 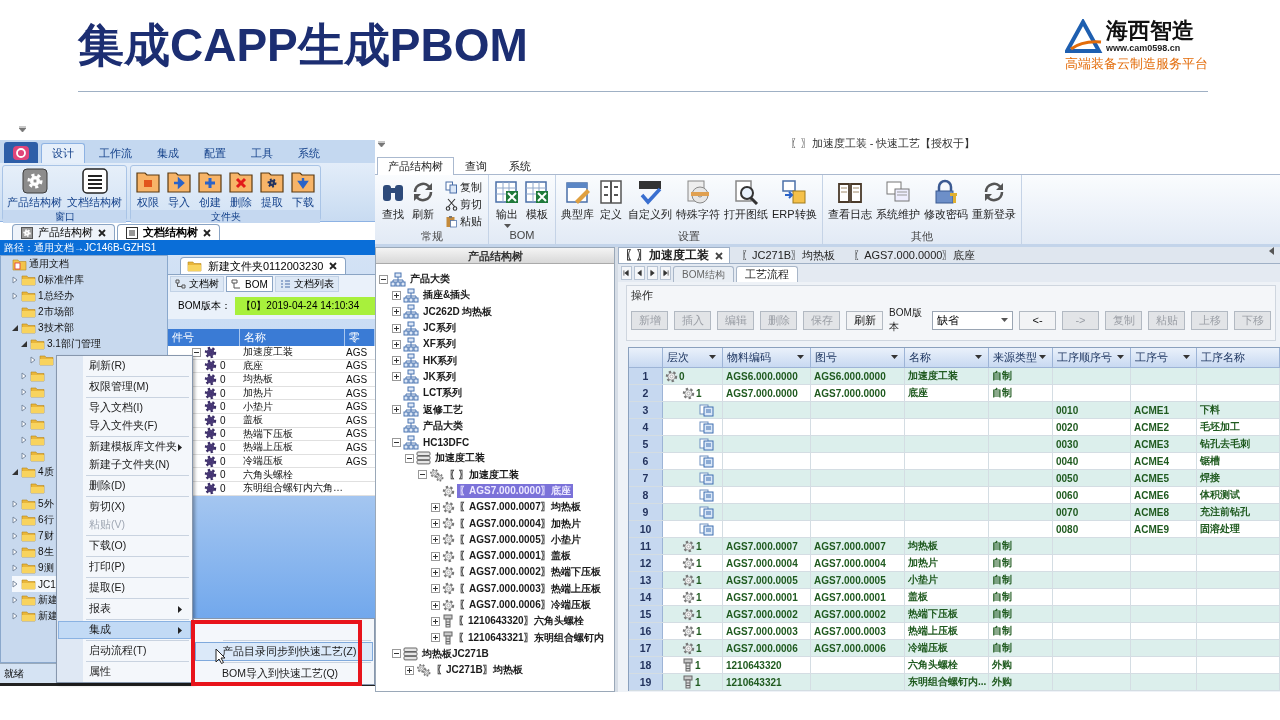 What do you see at coordinates (179, 189) in the screenshot?
I see `ribbon-button: 导入` at bounding box center [179, 189].